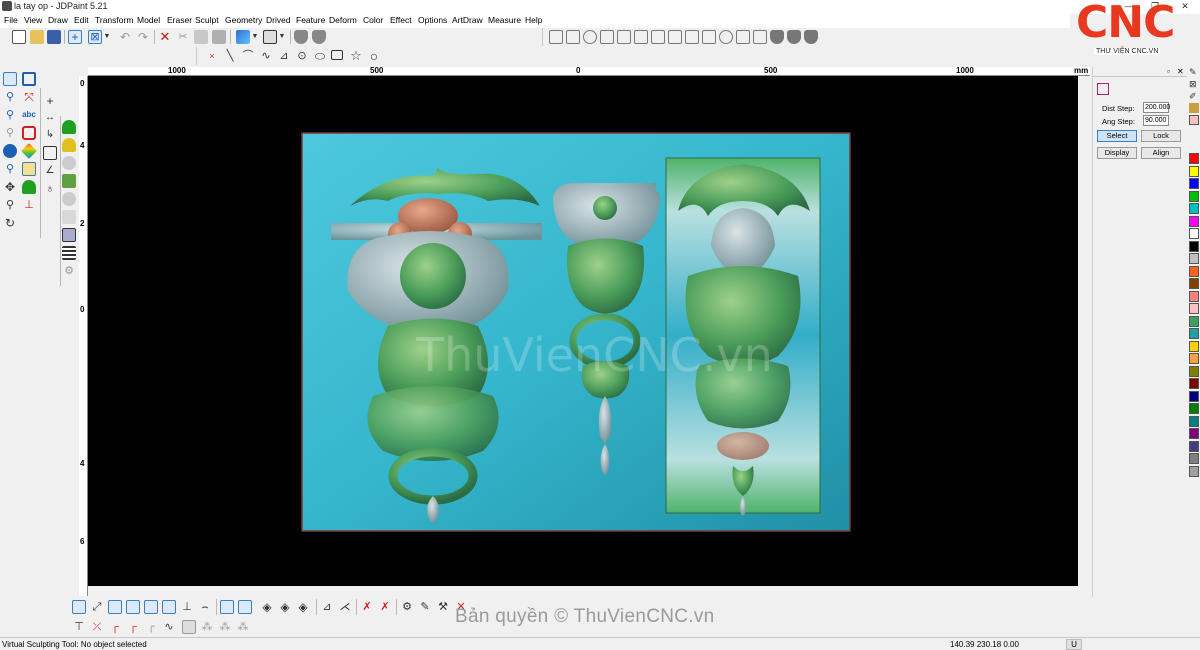 Image resolution: width=1200 pixels, height=650 pixels. What do you see at coordinates (29, 169) in the screenshot?
I see `sculpt-tool-icon` at bounding box center [29, 169].